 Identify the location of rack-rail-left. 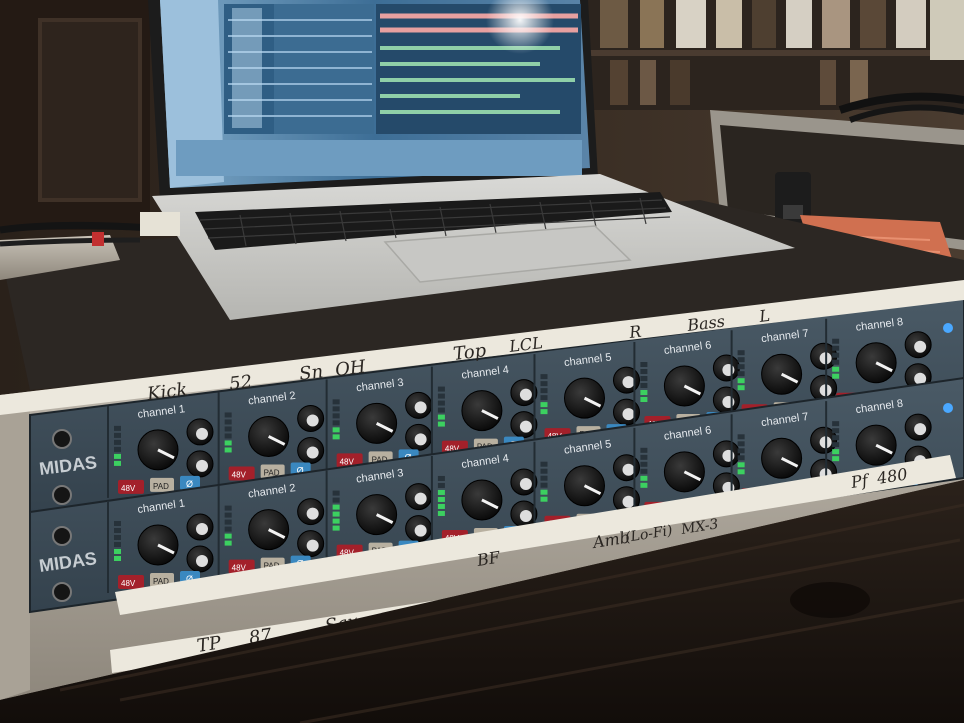
(15, 553).